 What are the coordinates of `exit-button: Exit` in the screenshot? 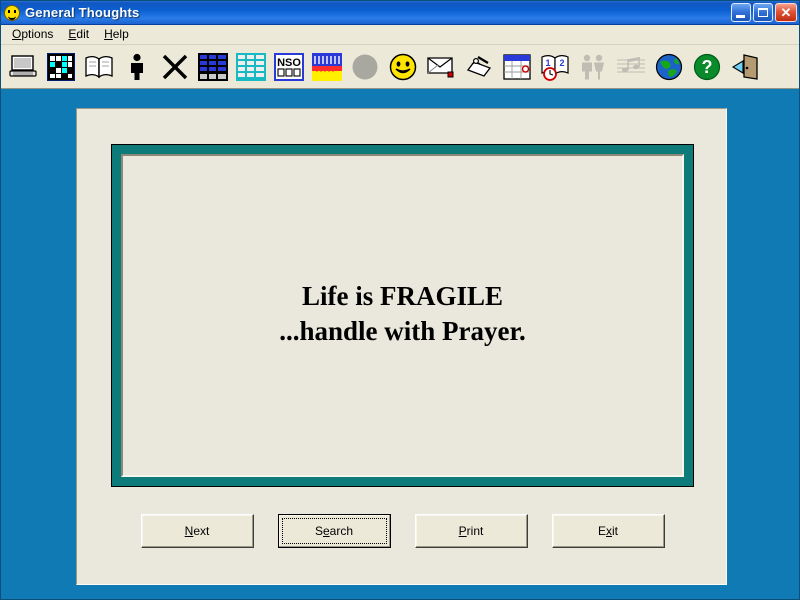 It's located at (608, 531).